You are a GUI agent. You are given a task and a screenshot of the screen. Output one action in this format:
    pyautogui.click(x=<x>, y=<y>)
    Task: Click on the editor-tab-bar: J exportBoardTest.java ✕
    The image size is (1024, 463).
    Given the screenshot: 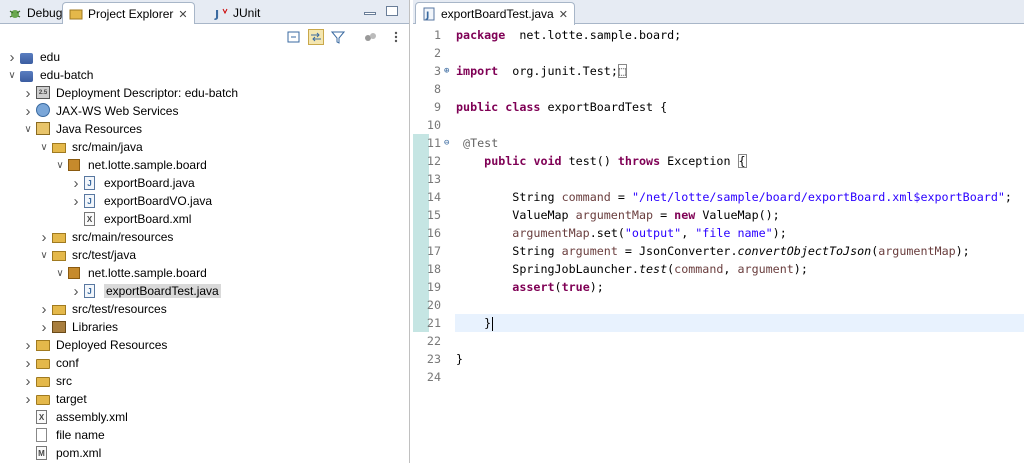 What is the action you would take?
    pyautogui.click(x=718, y=12)
    